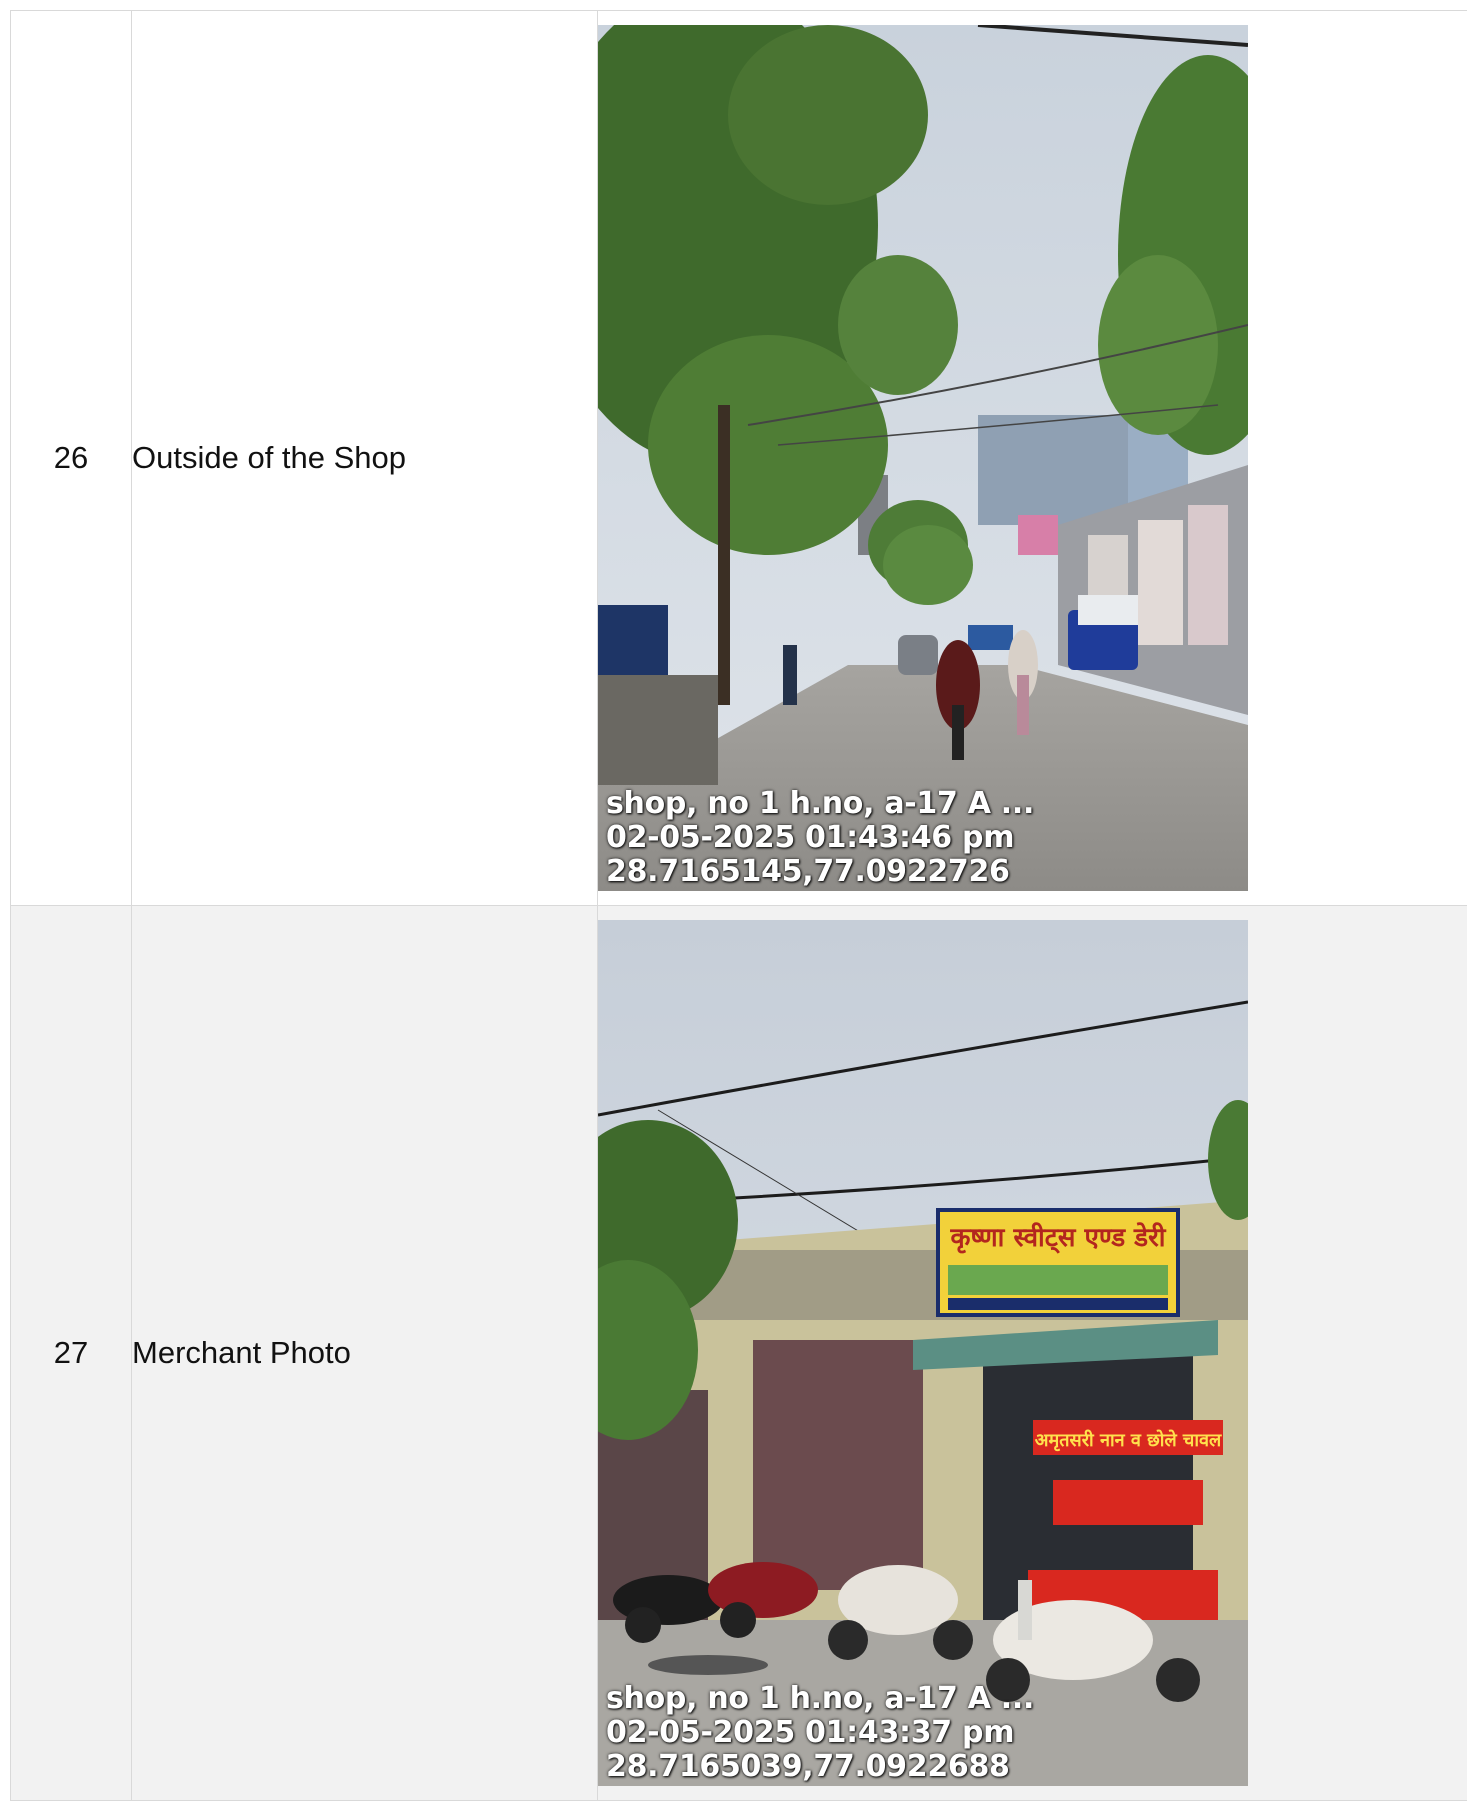 This screenshot has height=1801, width=1467. I want to click on stamp-datetime: 02-05-2025 01:43:37 pm, so click(820, 1733).